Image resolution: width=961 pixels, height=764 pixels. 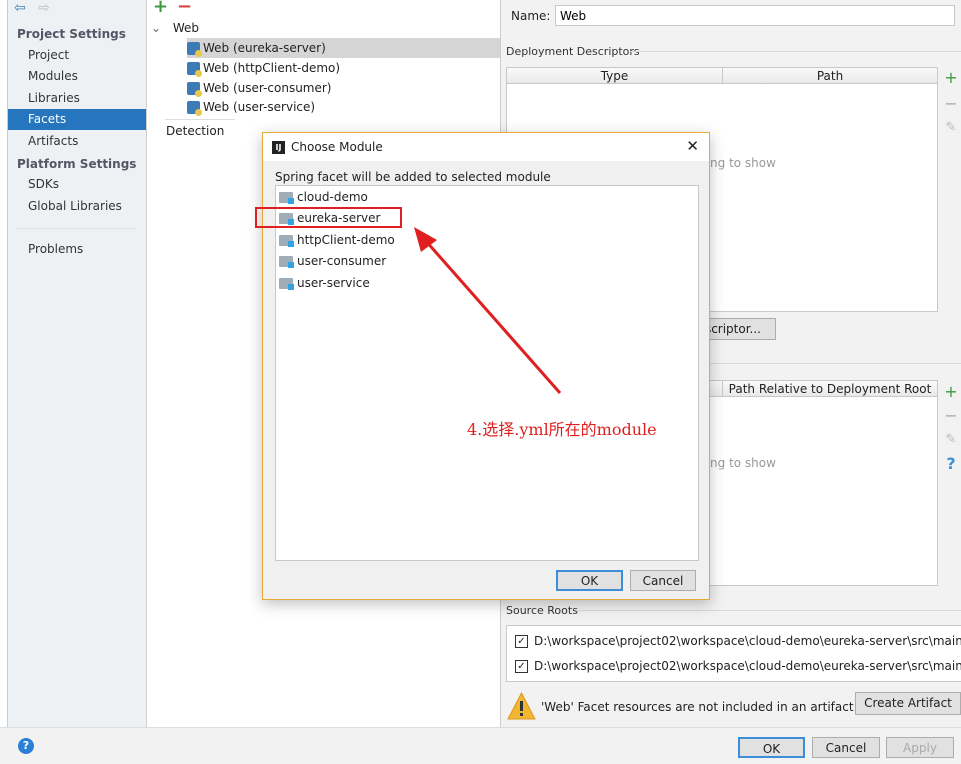 What do you see at coordinates (186, 28) in the screenshot?
I see `tree-root-label: Web` at bounding box center [186, 28].